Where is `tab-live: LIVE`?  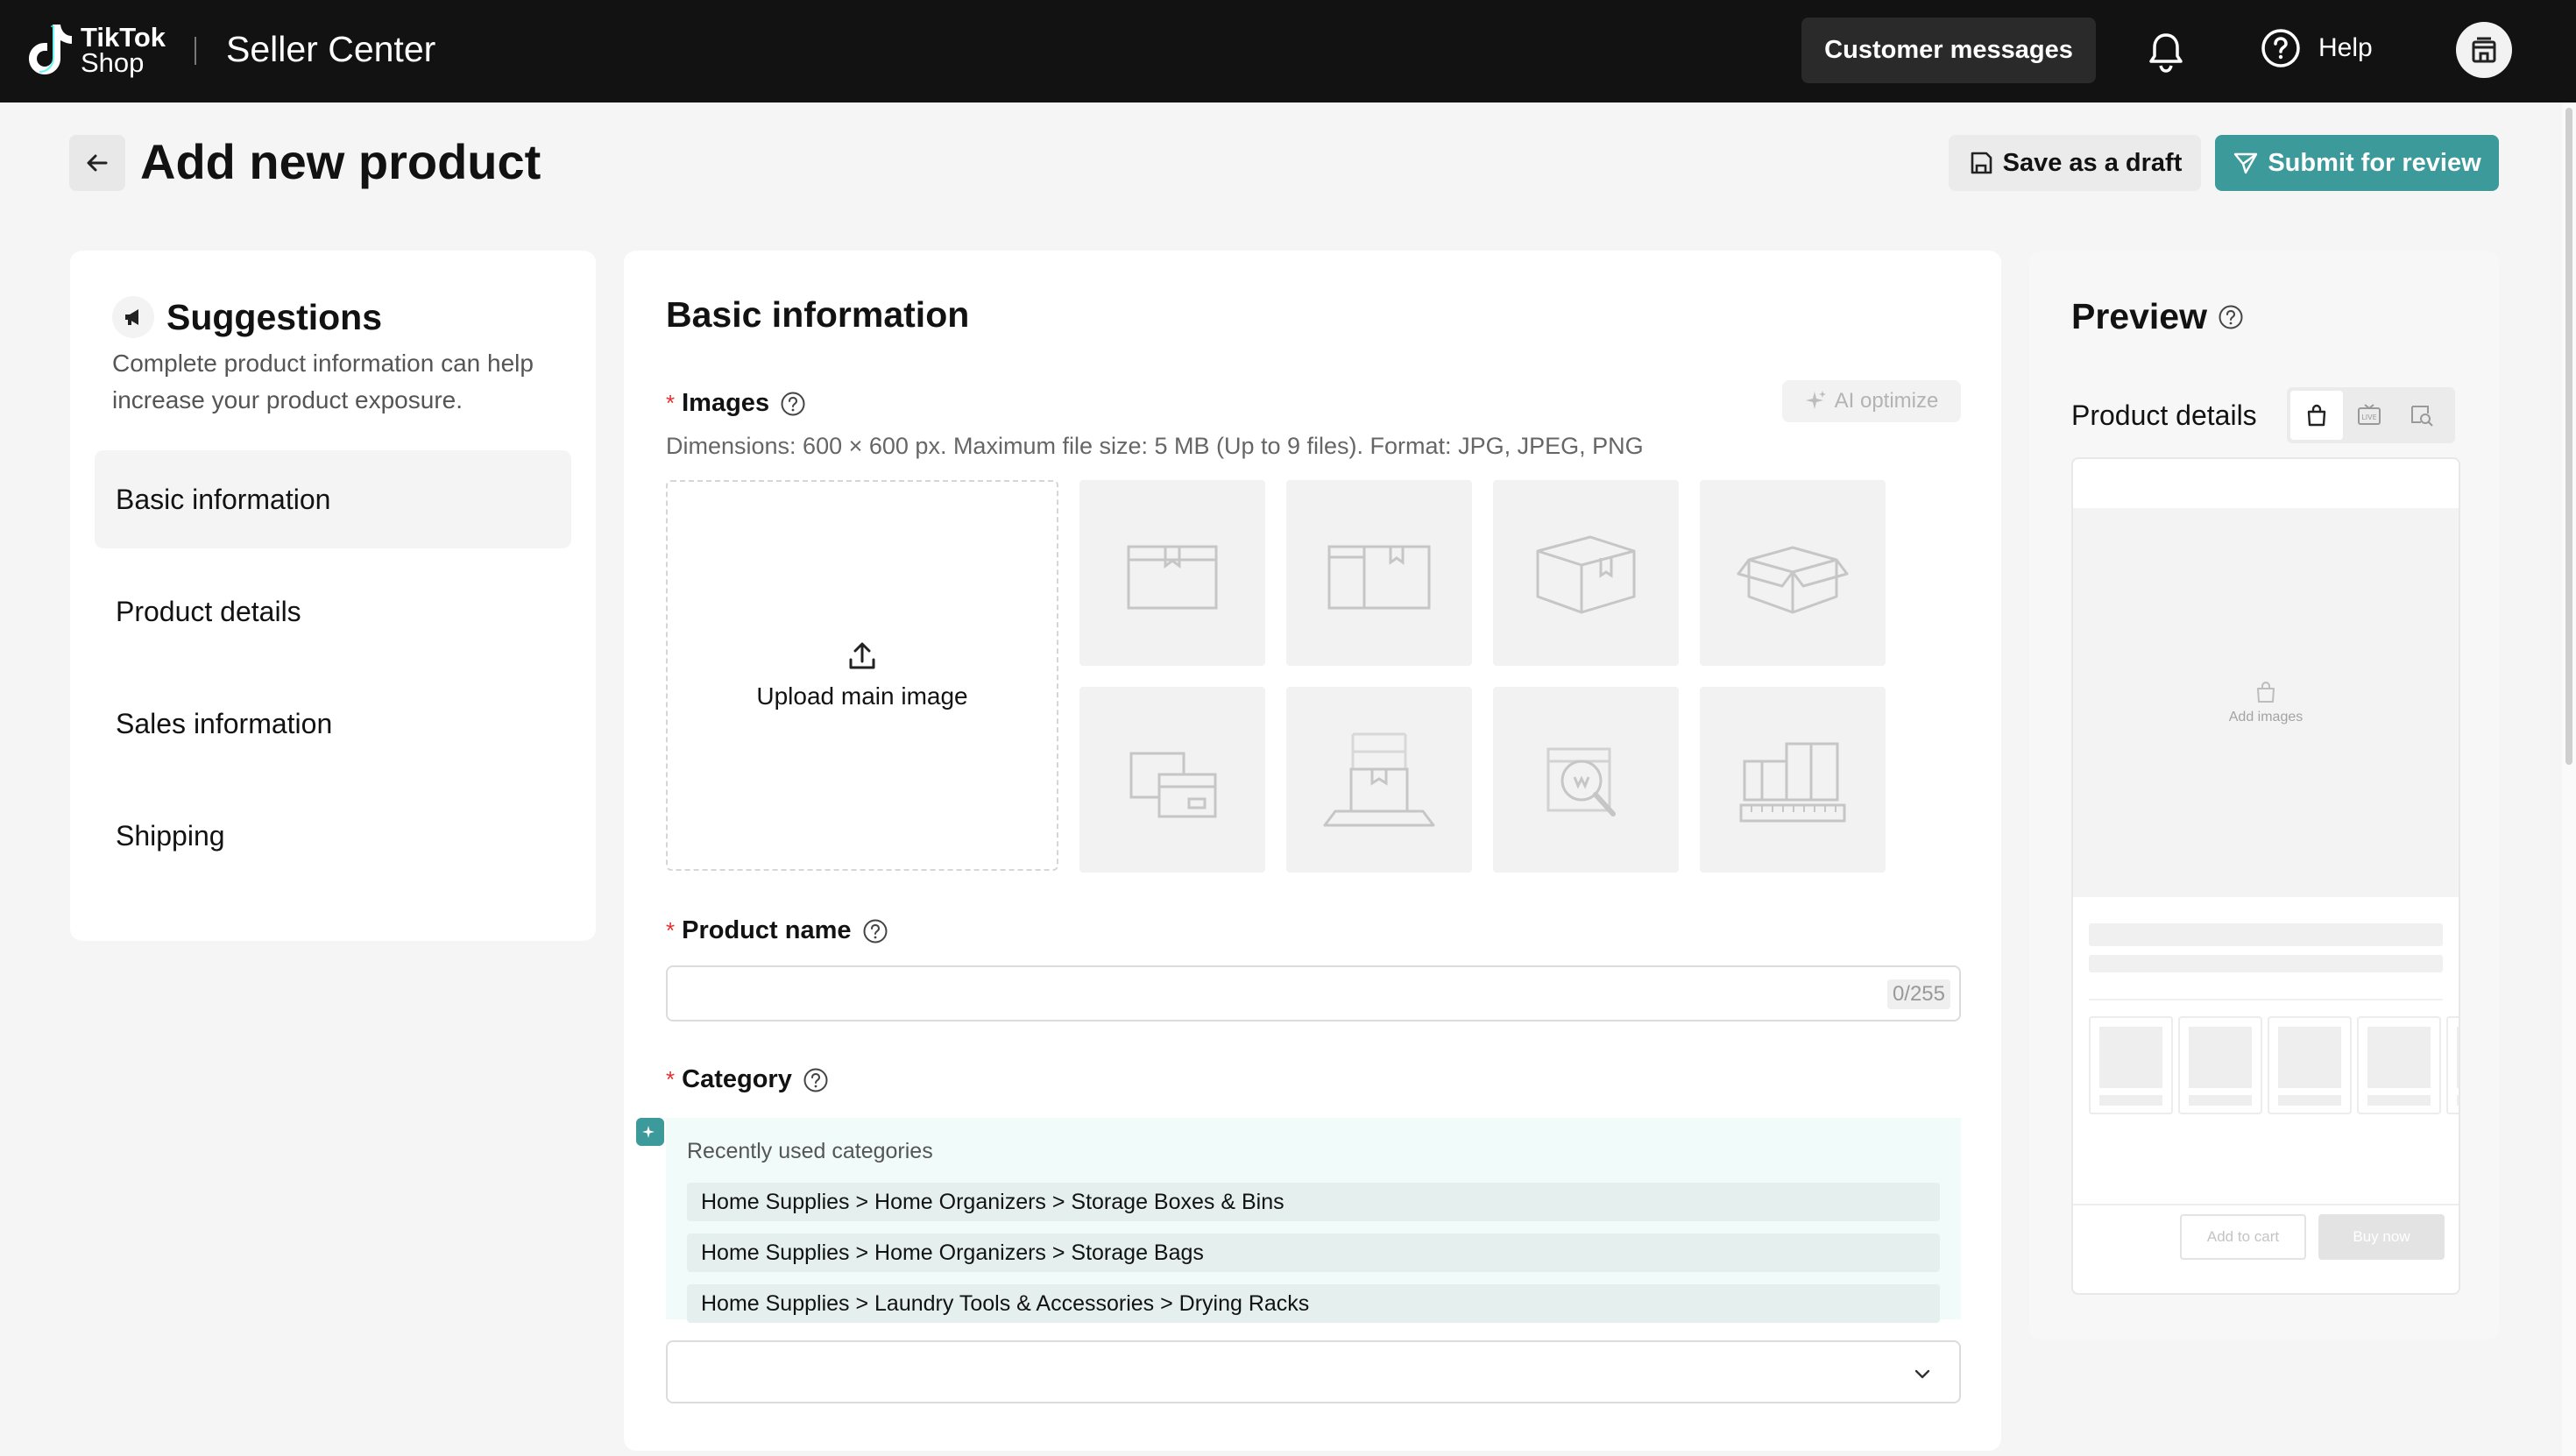 tab-live: LIVE is located at coordinates (2369, 415).